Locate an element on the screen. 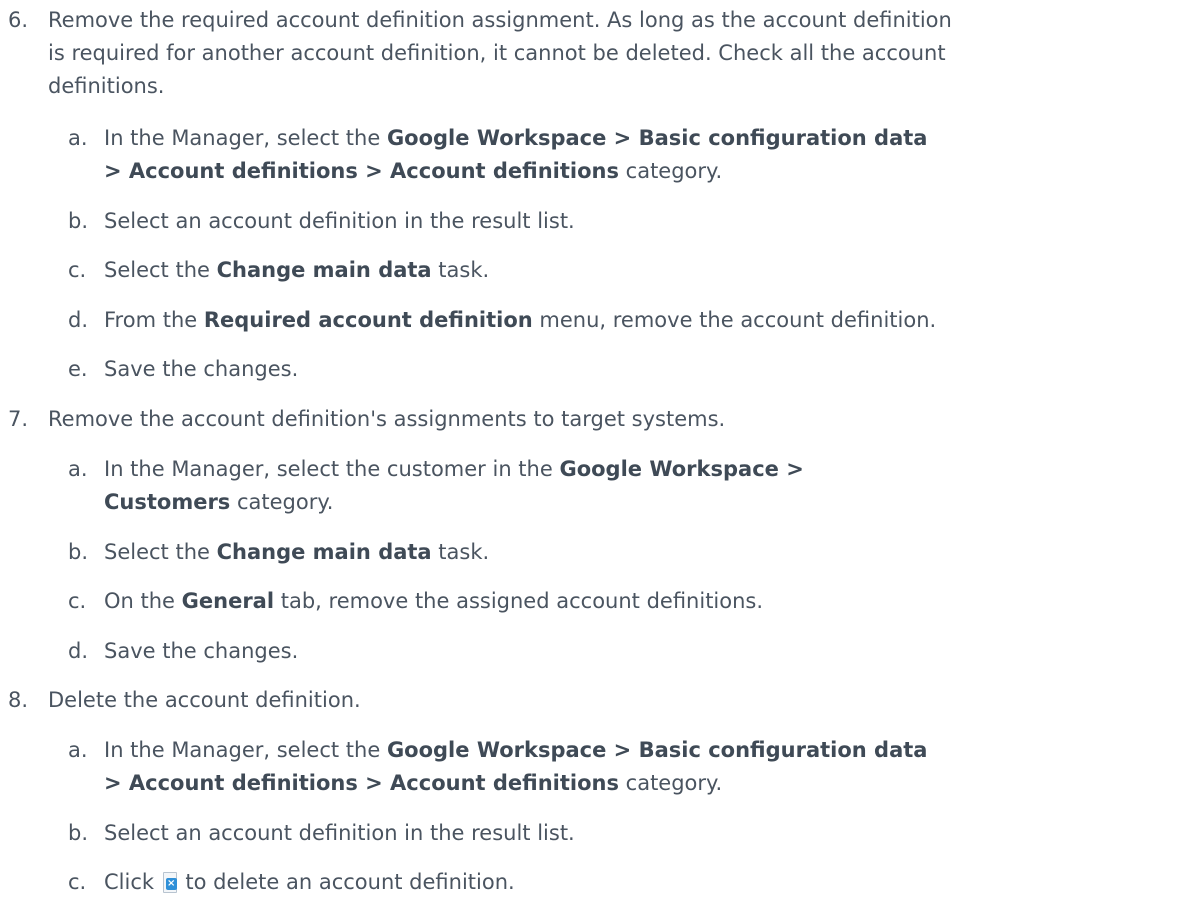  substep-letter: e. is located at coordinates (78, 369).